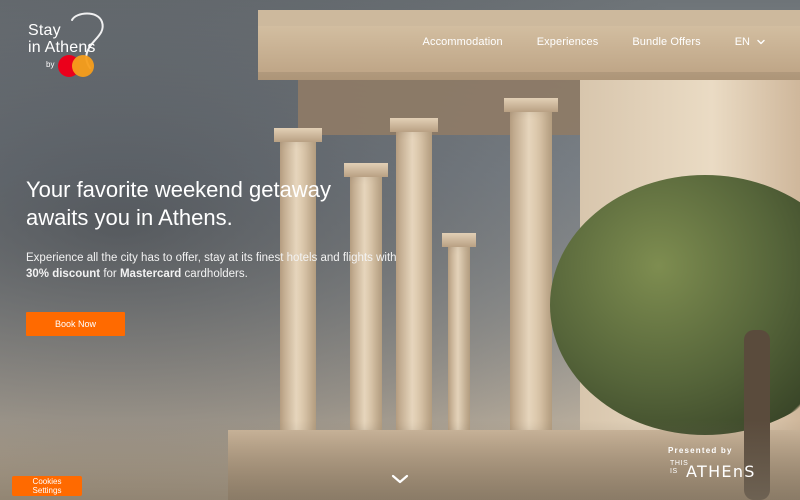 Image resolution: width=800 pixels, height=500 pixels. What do you see at coordinates (700, 450) in the screenshot?
I see `presented-by-label: Presented by` at bounding box center [700, 450].